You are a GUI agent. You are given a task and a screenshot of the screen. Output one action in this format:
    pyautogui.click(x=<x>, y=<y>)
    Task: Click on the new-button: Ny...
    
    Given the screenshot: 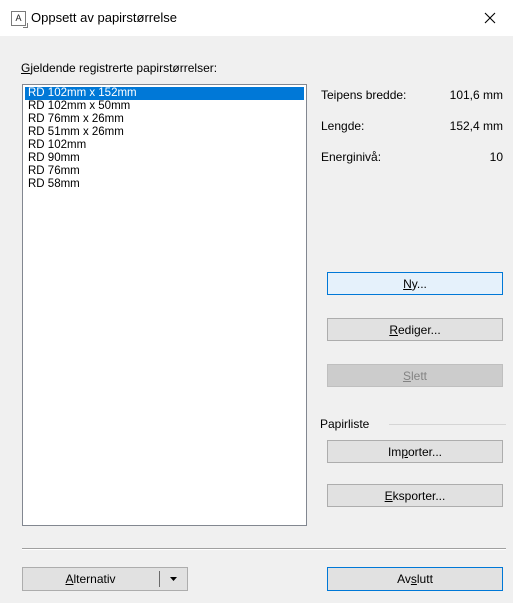 What is the action you would take?
    pyautogui.click(x=415, y=283)
    